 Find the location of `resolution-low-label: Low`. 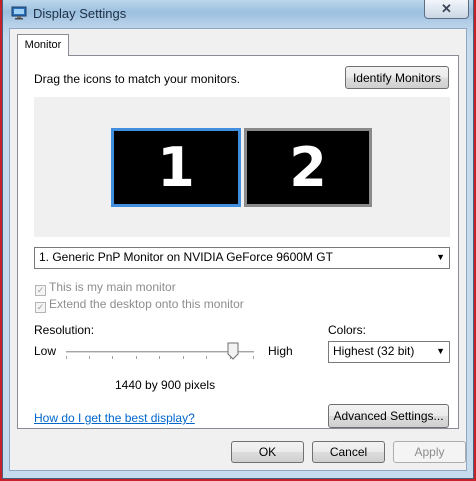

resolution-low-label: Low is located at coordinates (45, 351).